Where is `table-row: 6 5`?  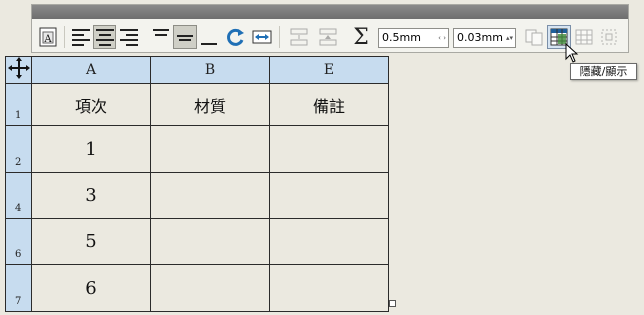 table-row: 6 5 is located at coordinates (197, 241).